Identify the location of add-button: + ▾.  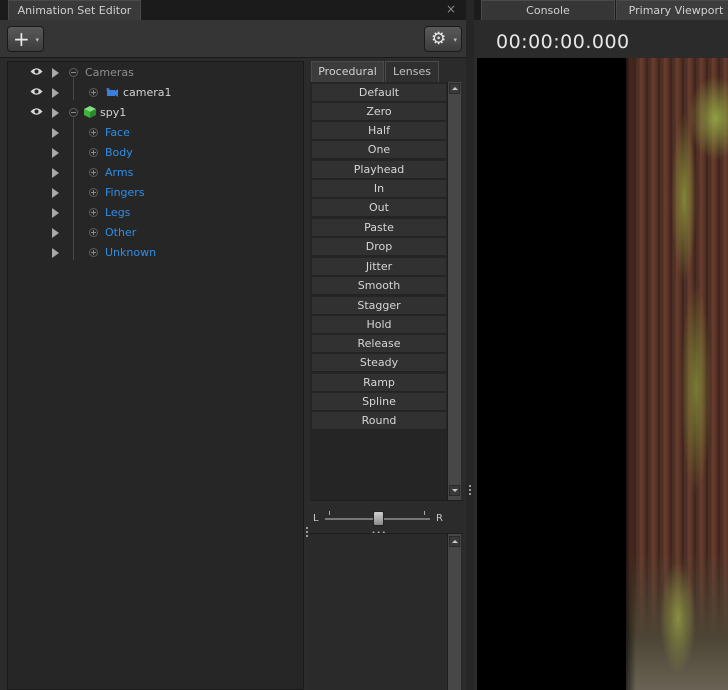
(25, 39).